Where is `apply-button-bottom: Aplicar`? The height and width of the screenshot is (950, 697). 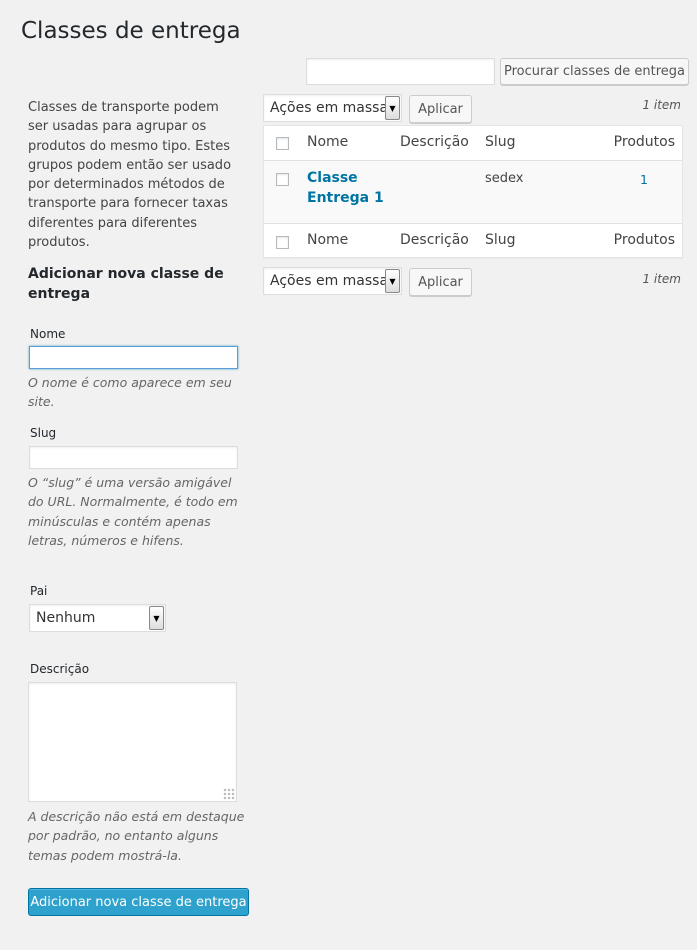 apply-button-bottom: Aplicar is located at coordinates (440, 282).